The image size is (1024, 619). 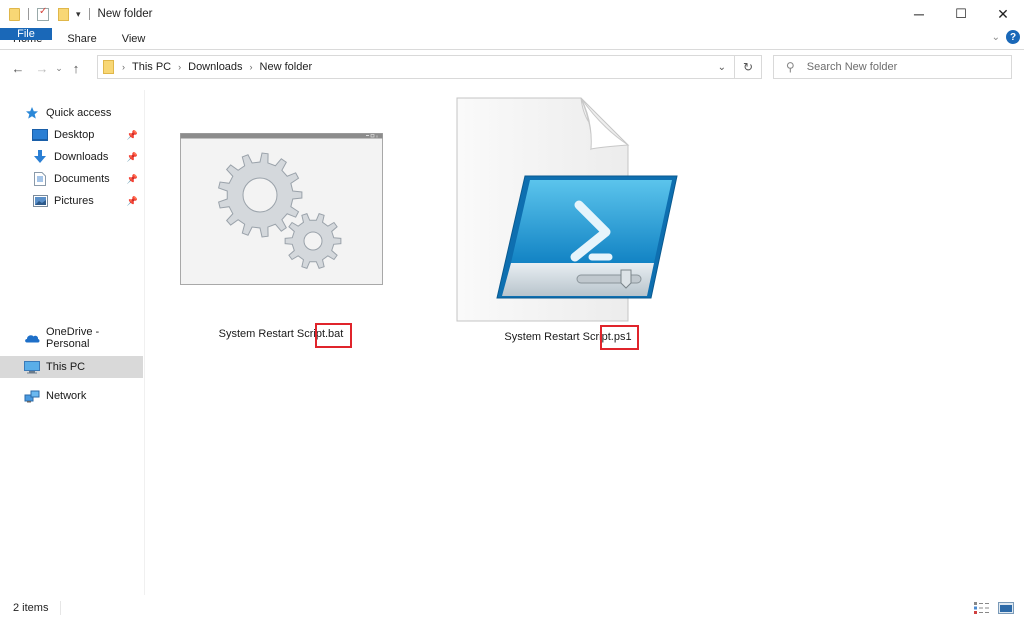 I want to click on sidebar-item-documents: Documents 📌, so click(x=71, y=179).